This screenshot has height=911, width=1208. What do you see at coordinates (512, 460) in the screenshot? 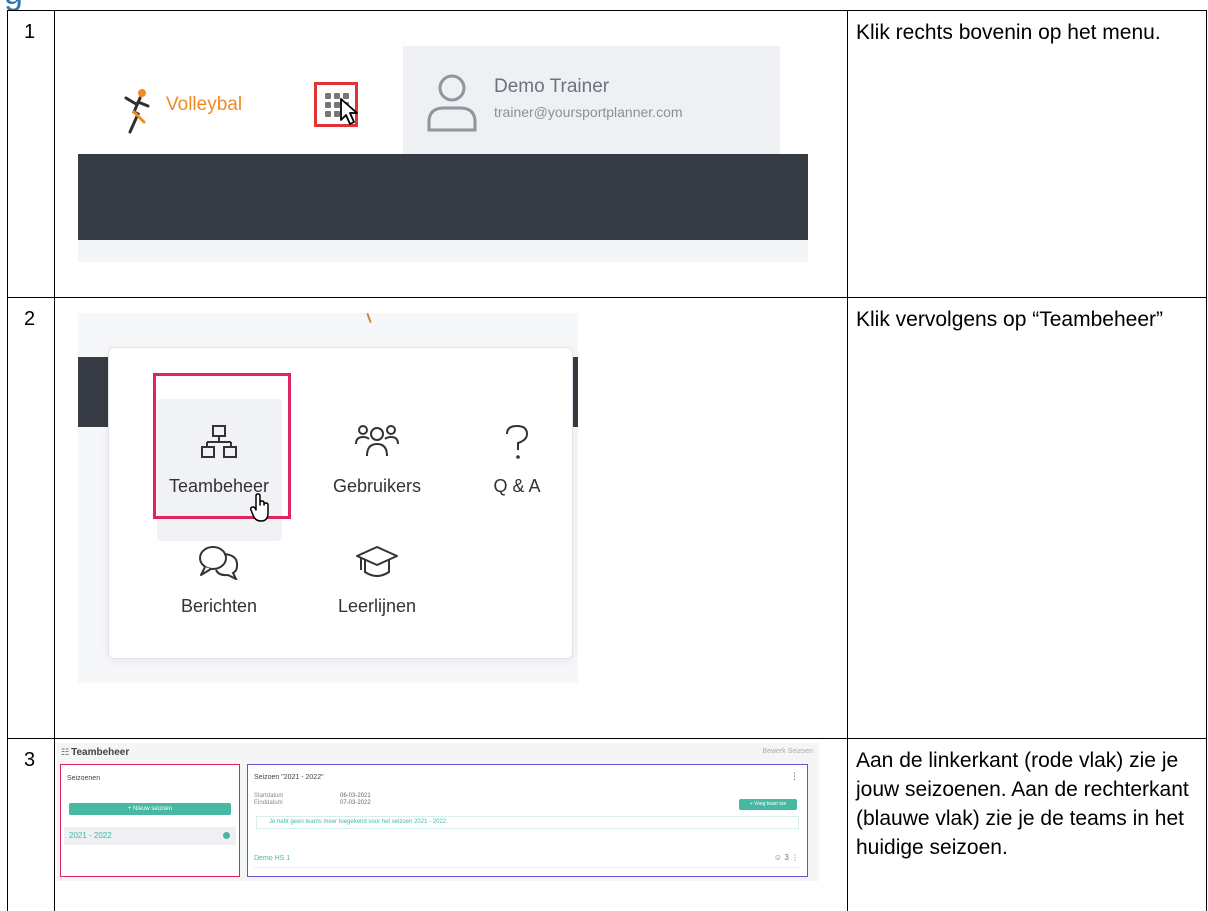
I see `menu-item-qa: Q & A` at bounding box center [512, 460].